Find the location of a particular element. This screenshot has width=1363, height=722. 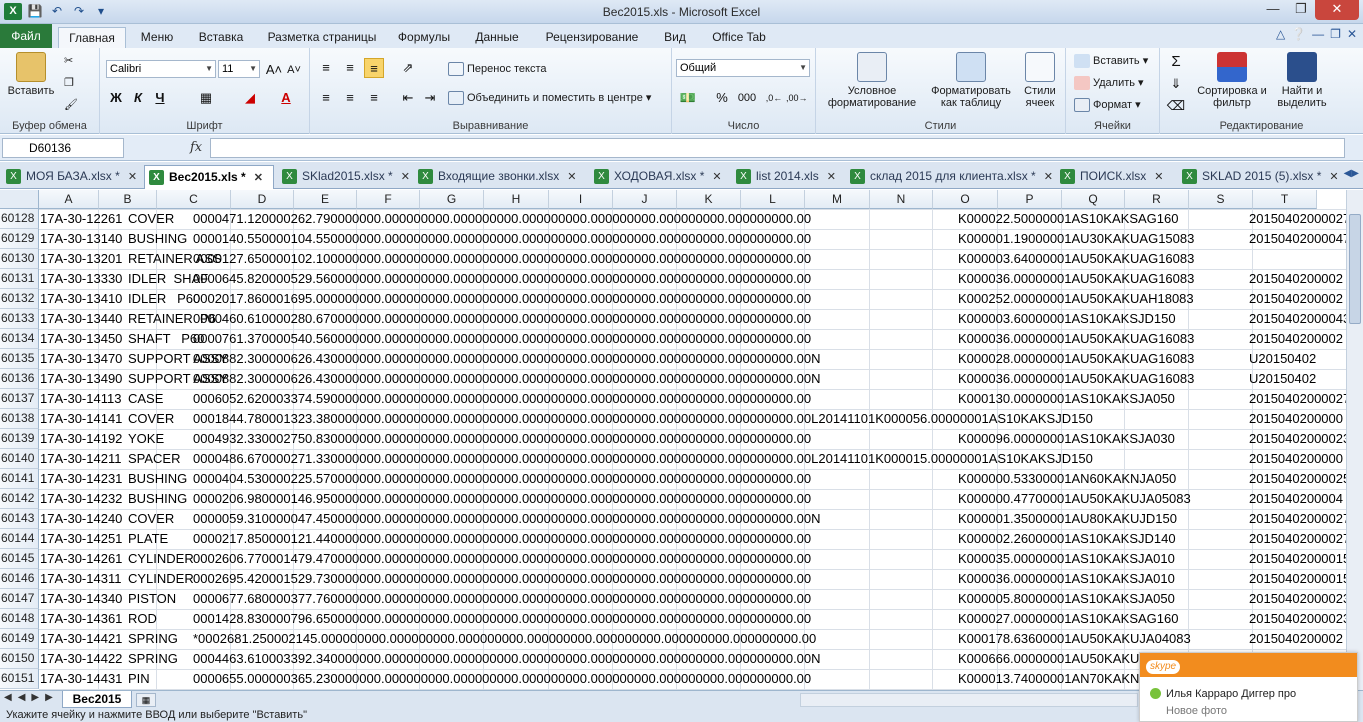

font-color-icon: A is located at coordinates (286, 98).